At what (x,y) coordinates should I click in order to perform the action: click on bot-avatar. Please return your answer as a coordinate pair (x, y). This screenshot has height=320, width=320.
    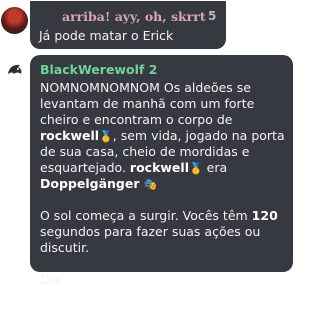
    Looking at the image, I should click on (15, 70).